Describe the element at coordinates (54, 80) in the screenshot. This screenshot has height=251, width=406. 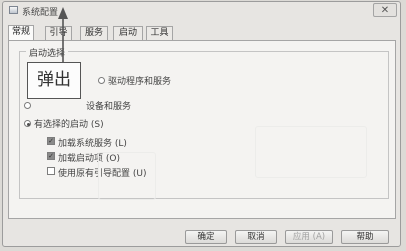
I see `popup-callout-label: 弹出` at that location.